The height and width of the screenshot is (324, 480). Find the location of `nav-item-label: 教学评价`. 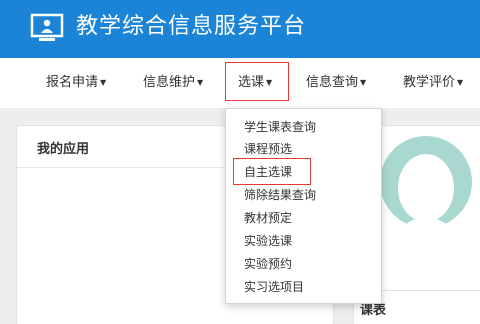

nav-item-label: 教学评价 is located at coordinates (429, 82).